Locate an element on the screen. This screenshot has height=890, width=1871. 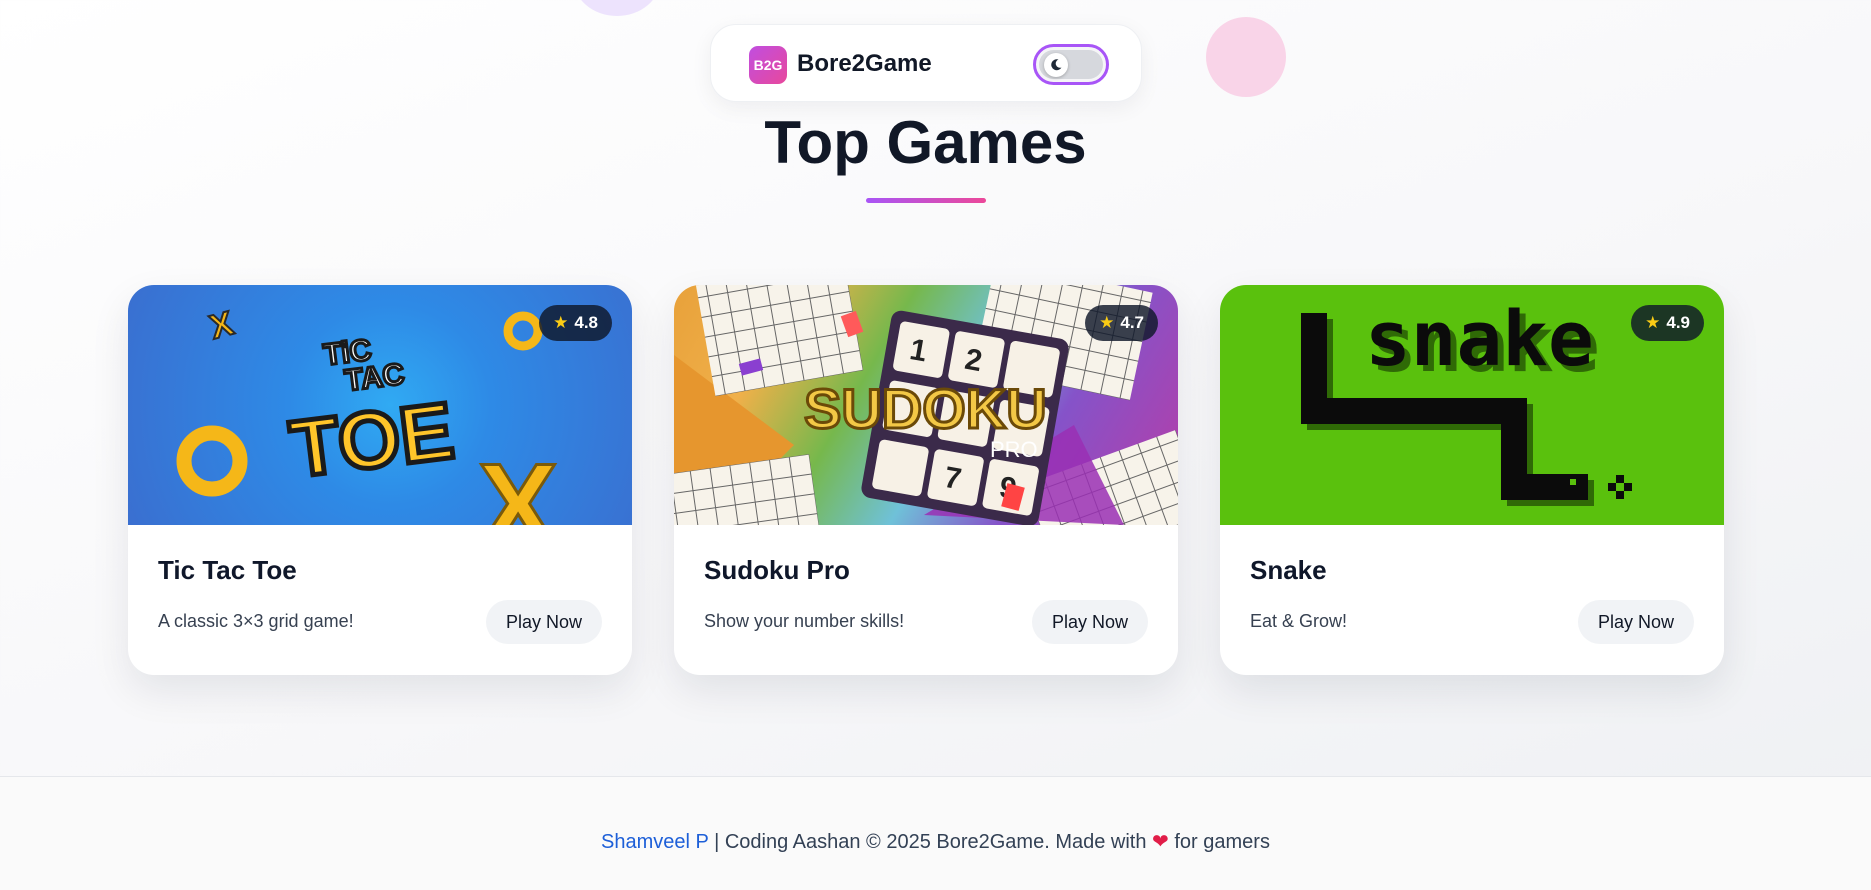
game-description: A classic 3×3 grid game! is located at coordinates (256, 621).